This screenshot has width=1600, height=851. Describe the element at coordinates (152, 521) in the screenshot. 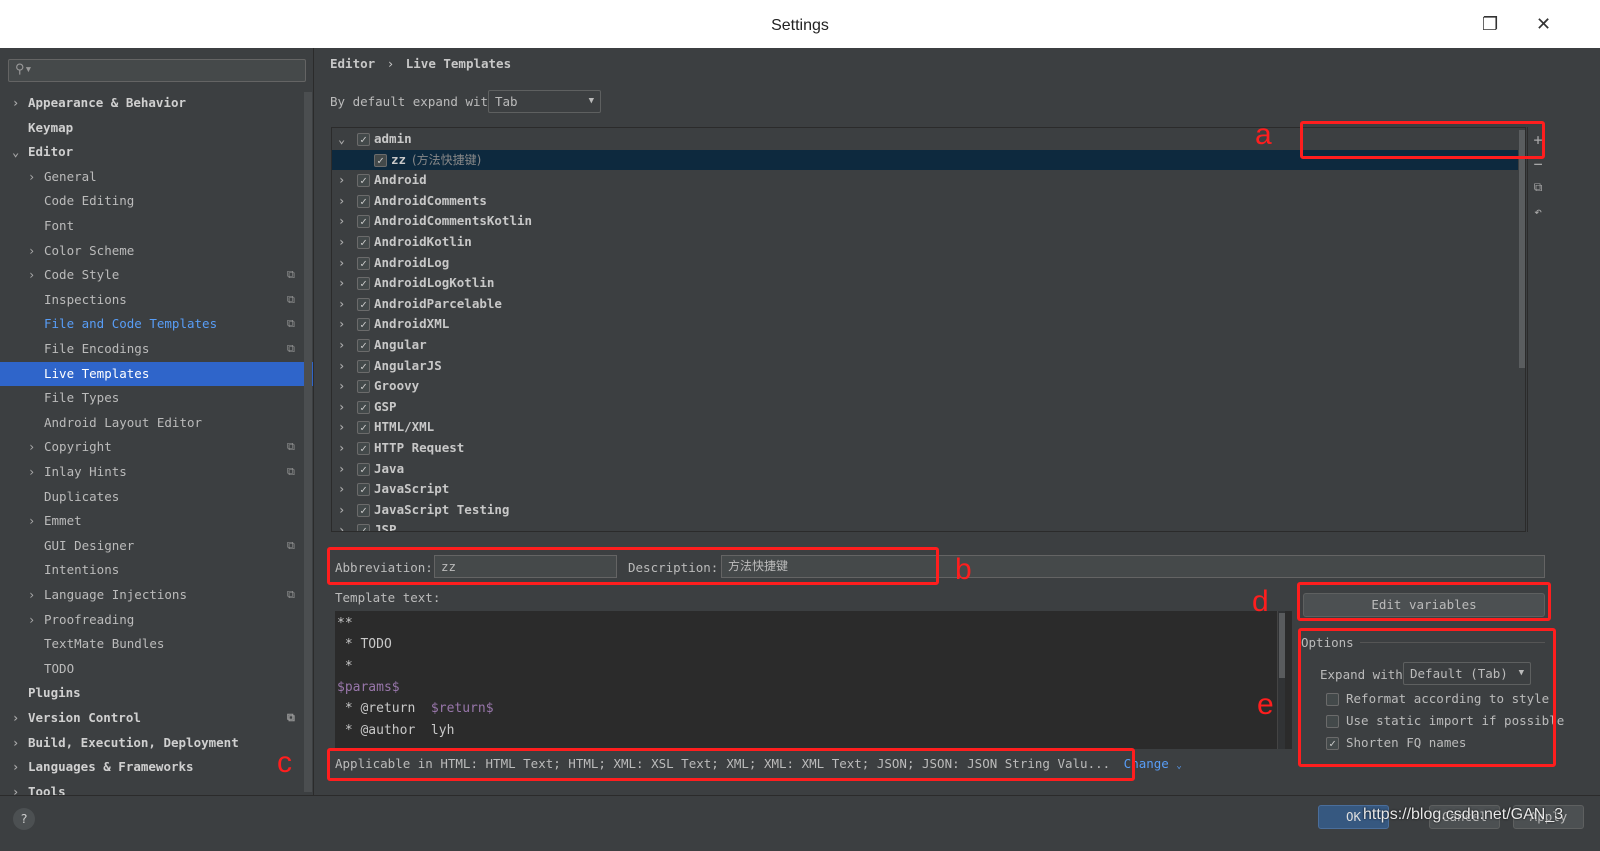

I see `sidebar-item: › Emmet` at that location.